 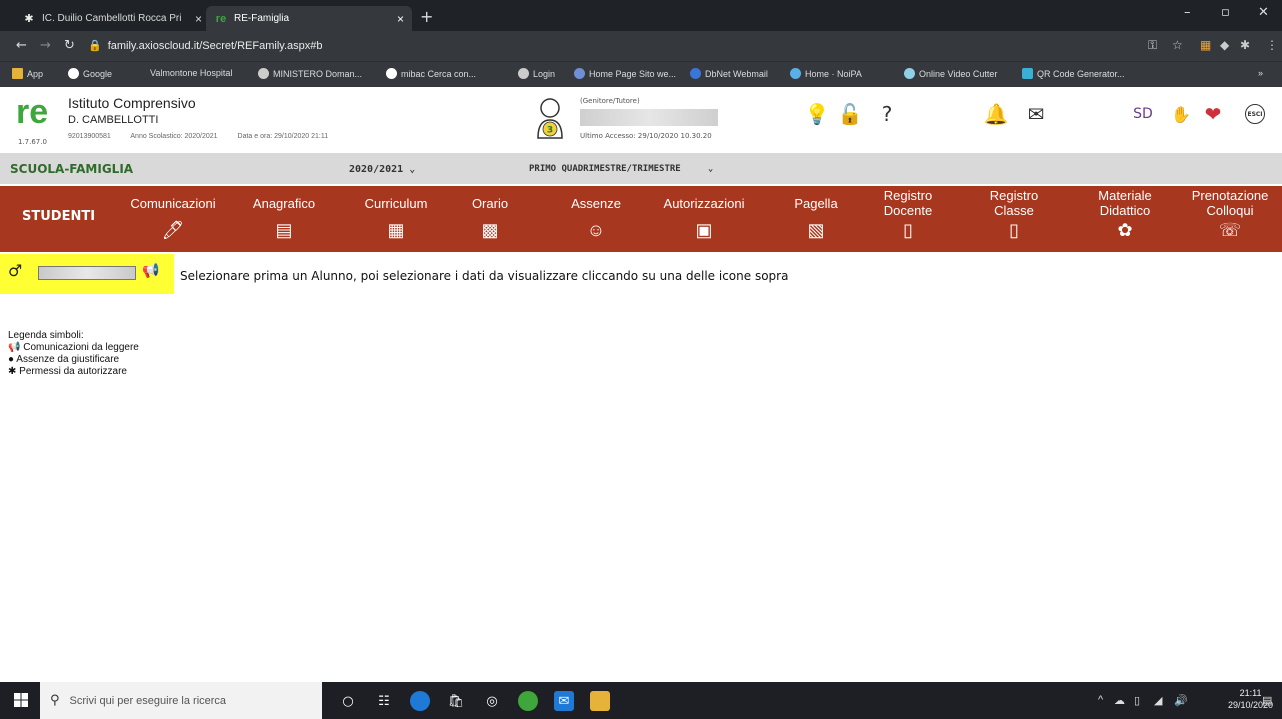 What do you see at coordinates (348, 701) in the screenshot?
I see `cortana-icon: ○` at bounding box center [348, 701].